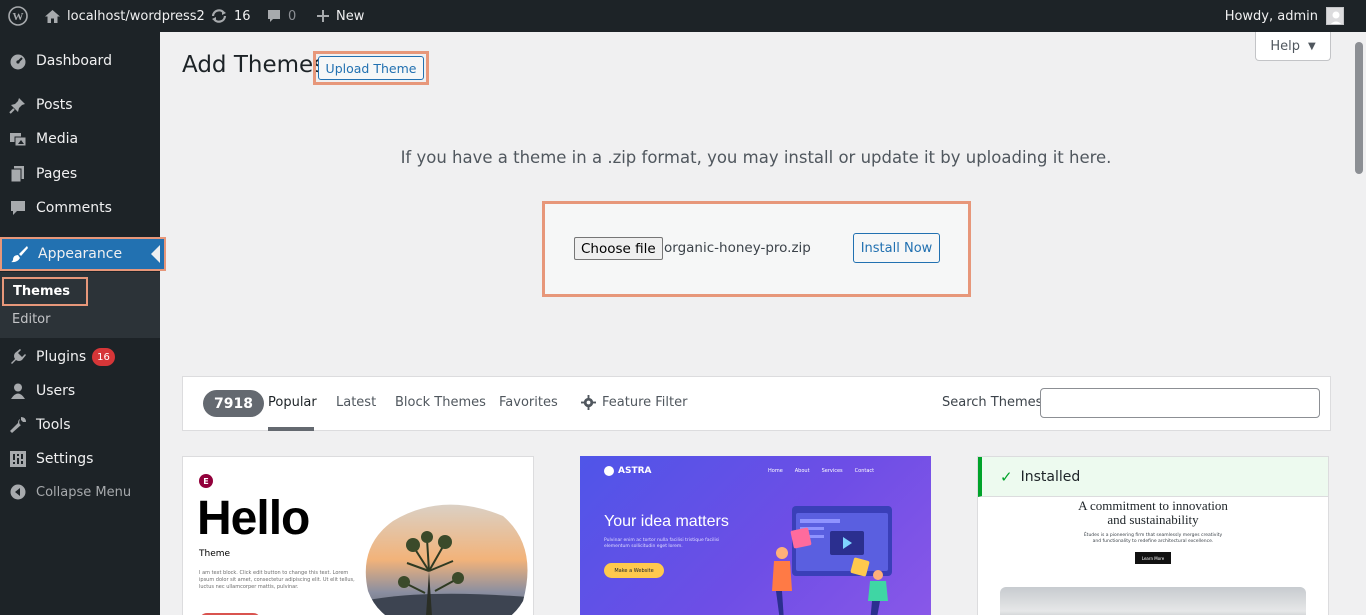 Image resolution: width=1366 pixels, height=615 pixels. I want to click on theme-preview-button: Make a Website, so click(634, 570).